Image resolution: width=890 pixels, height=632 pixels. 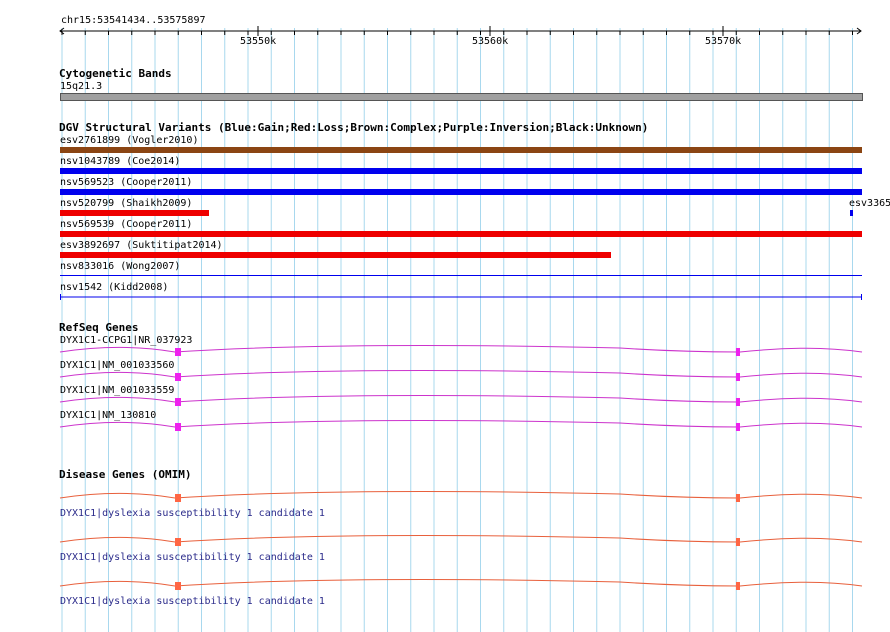 I want to click on cytoband-label: 15q21.3, so click(x=81, y=86).